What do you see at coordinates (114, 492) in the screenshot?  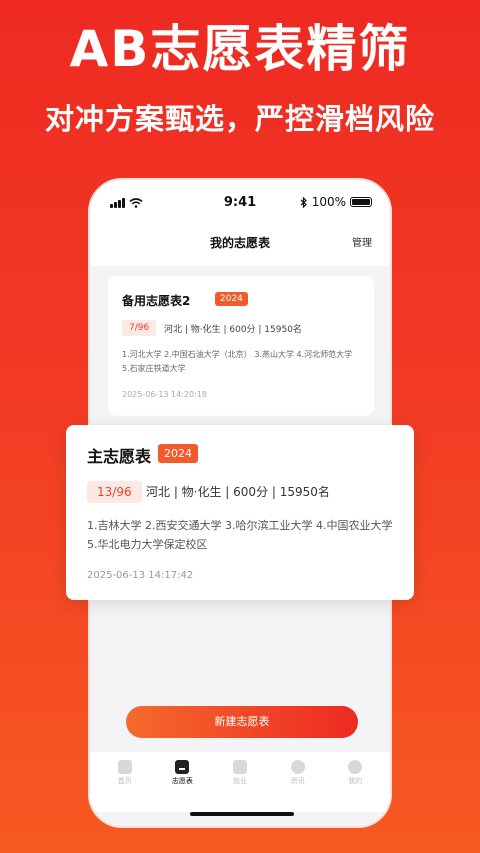 I see `rank-badge: 13/96` at bounding box center [114, 492].